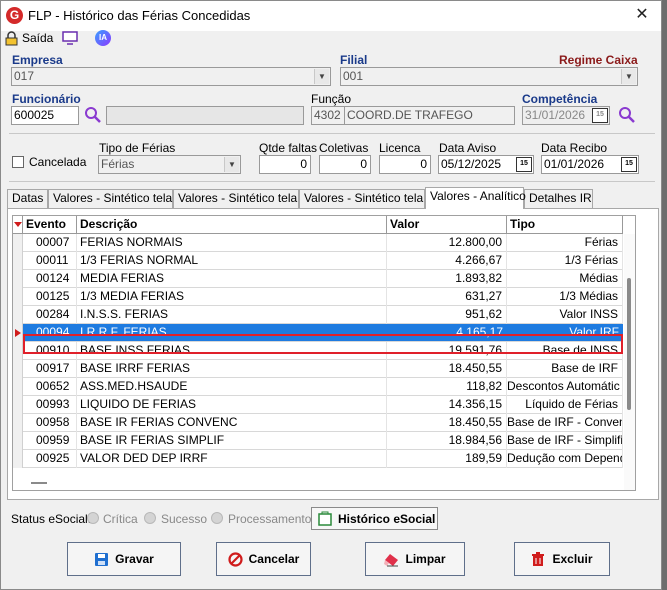 Image resolution: width=667 pixels, height=590 pixels. I want to click on cell-descricao: FERIAS NORMAIS, so click(232, 243).